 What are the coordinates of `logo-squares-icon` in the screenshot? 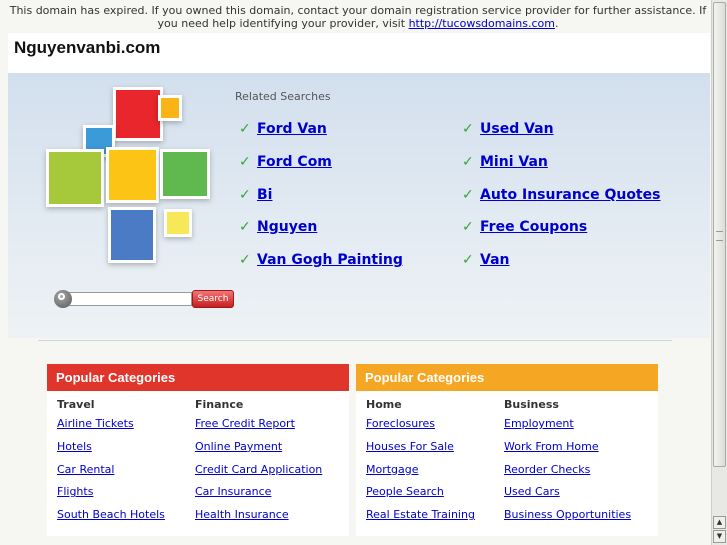 It's located at (131, 177).